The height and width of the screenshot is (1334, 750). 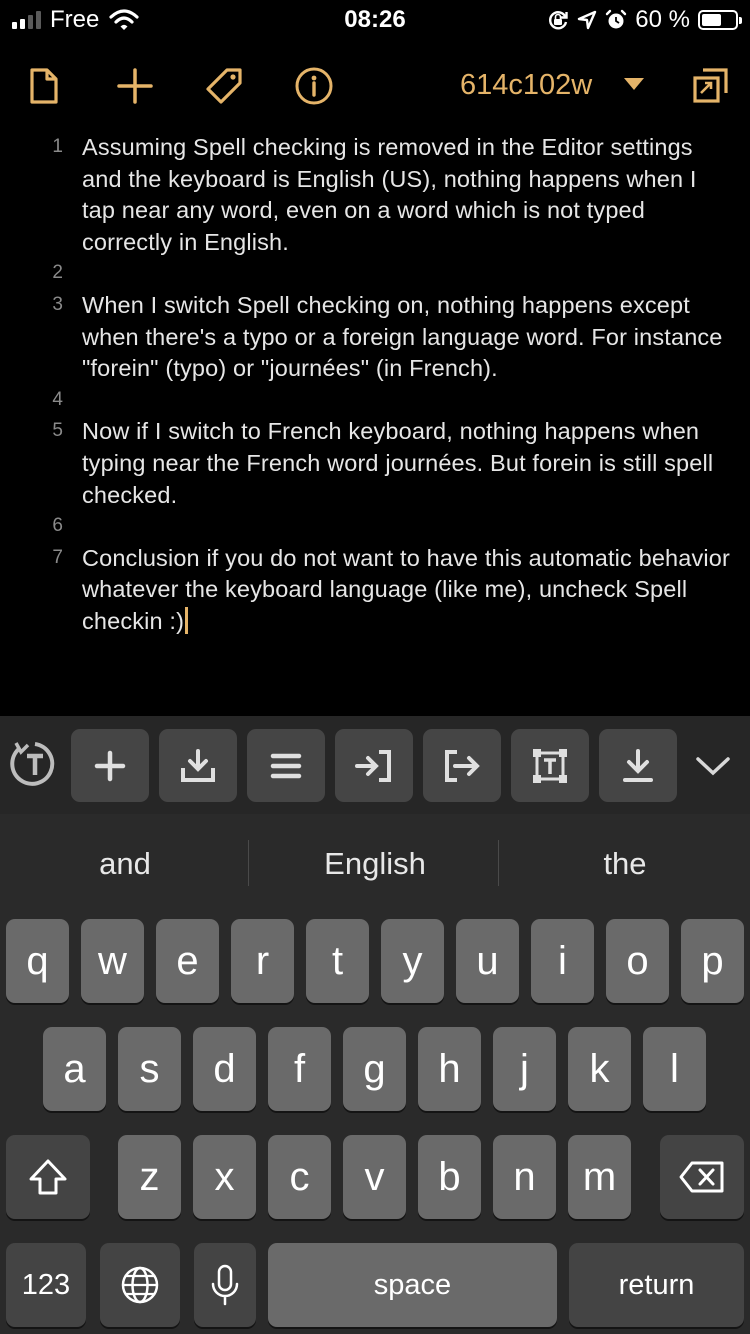 What do you see at coordinates (299, 1177) in the screenshot?
I see `key-c: c` at bounding box center [299, 1177].